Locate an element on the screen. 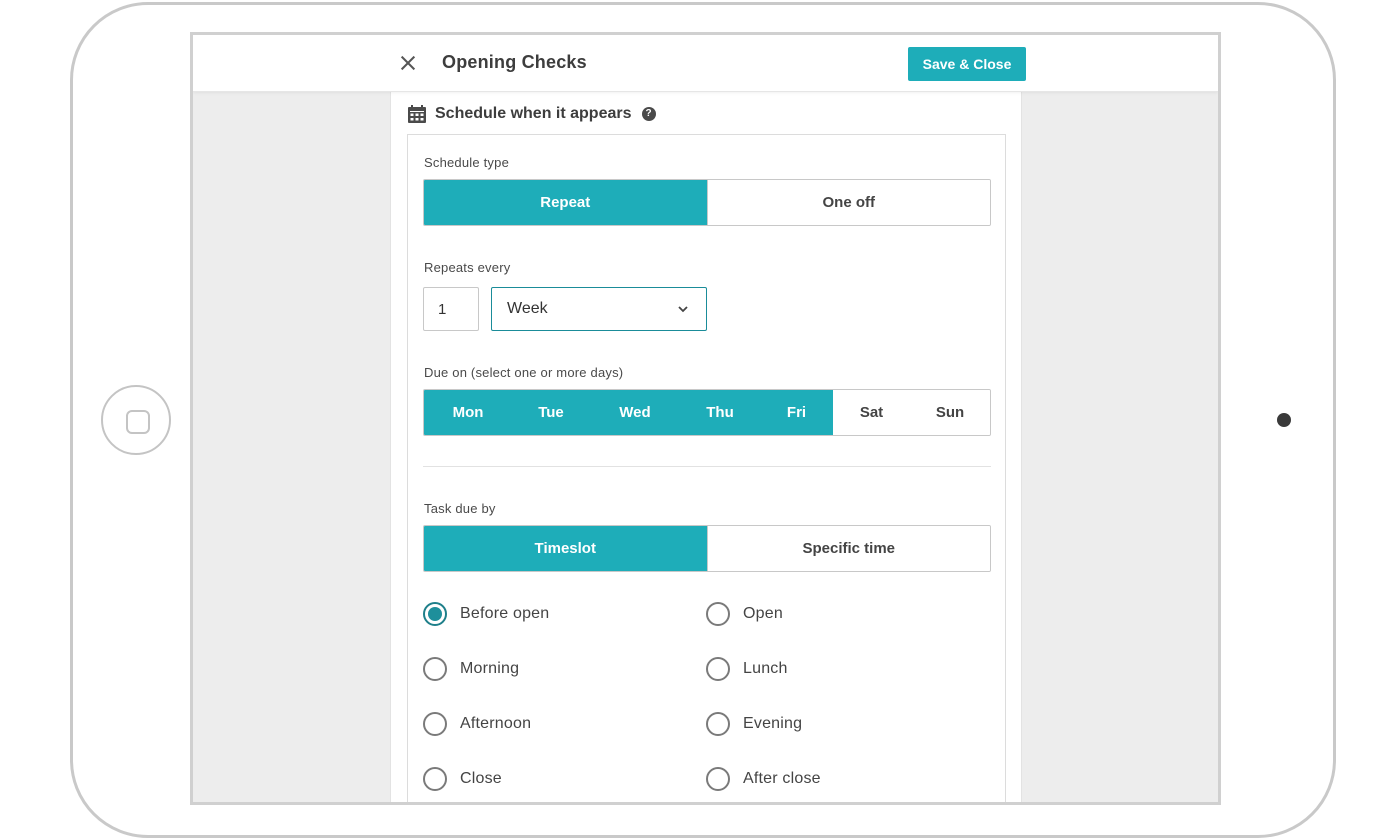 The height and width of the screenshot is (840, 1400). section-divider is located at coordinates (707, 466).